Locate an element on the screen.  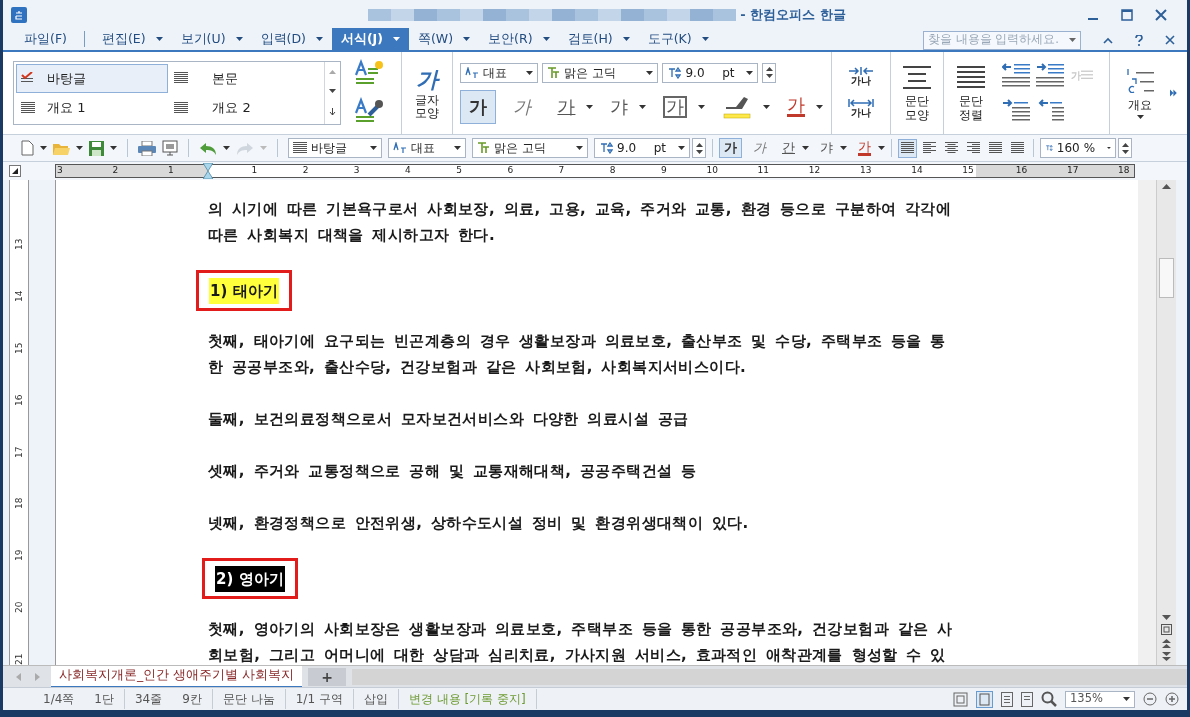
char-shape-button: 가 글자 모양 is located at coordinates (426, 93).